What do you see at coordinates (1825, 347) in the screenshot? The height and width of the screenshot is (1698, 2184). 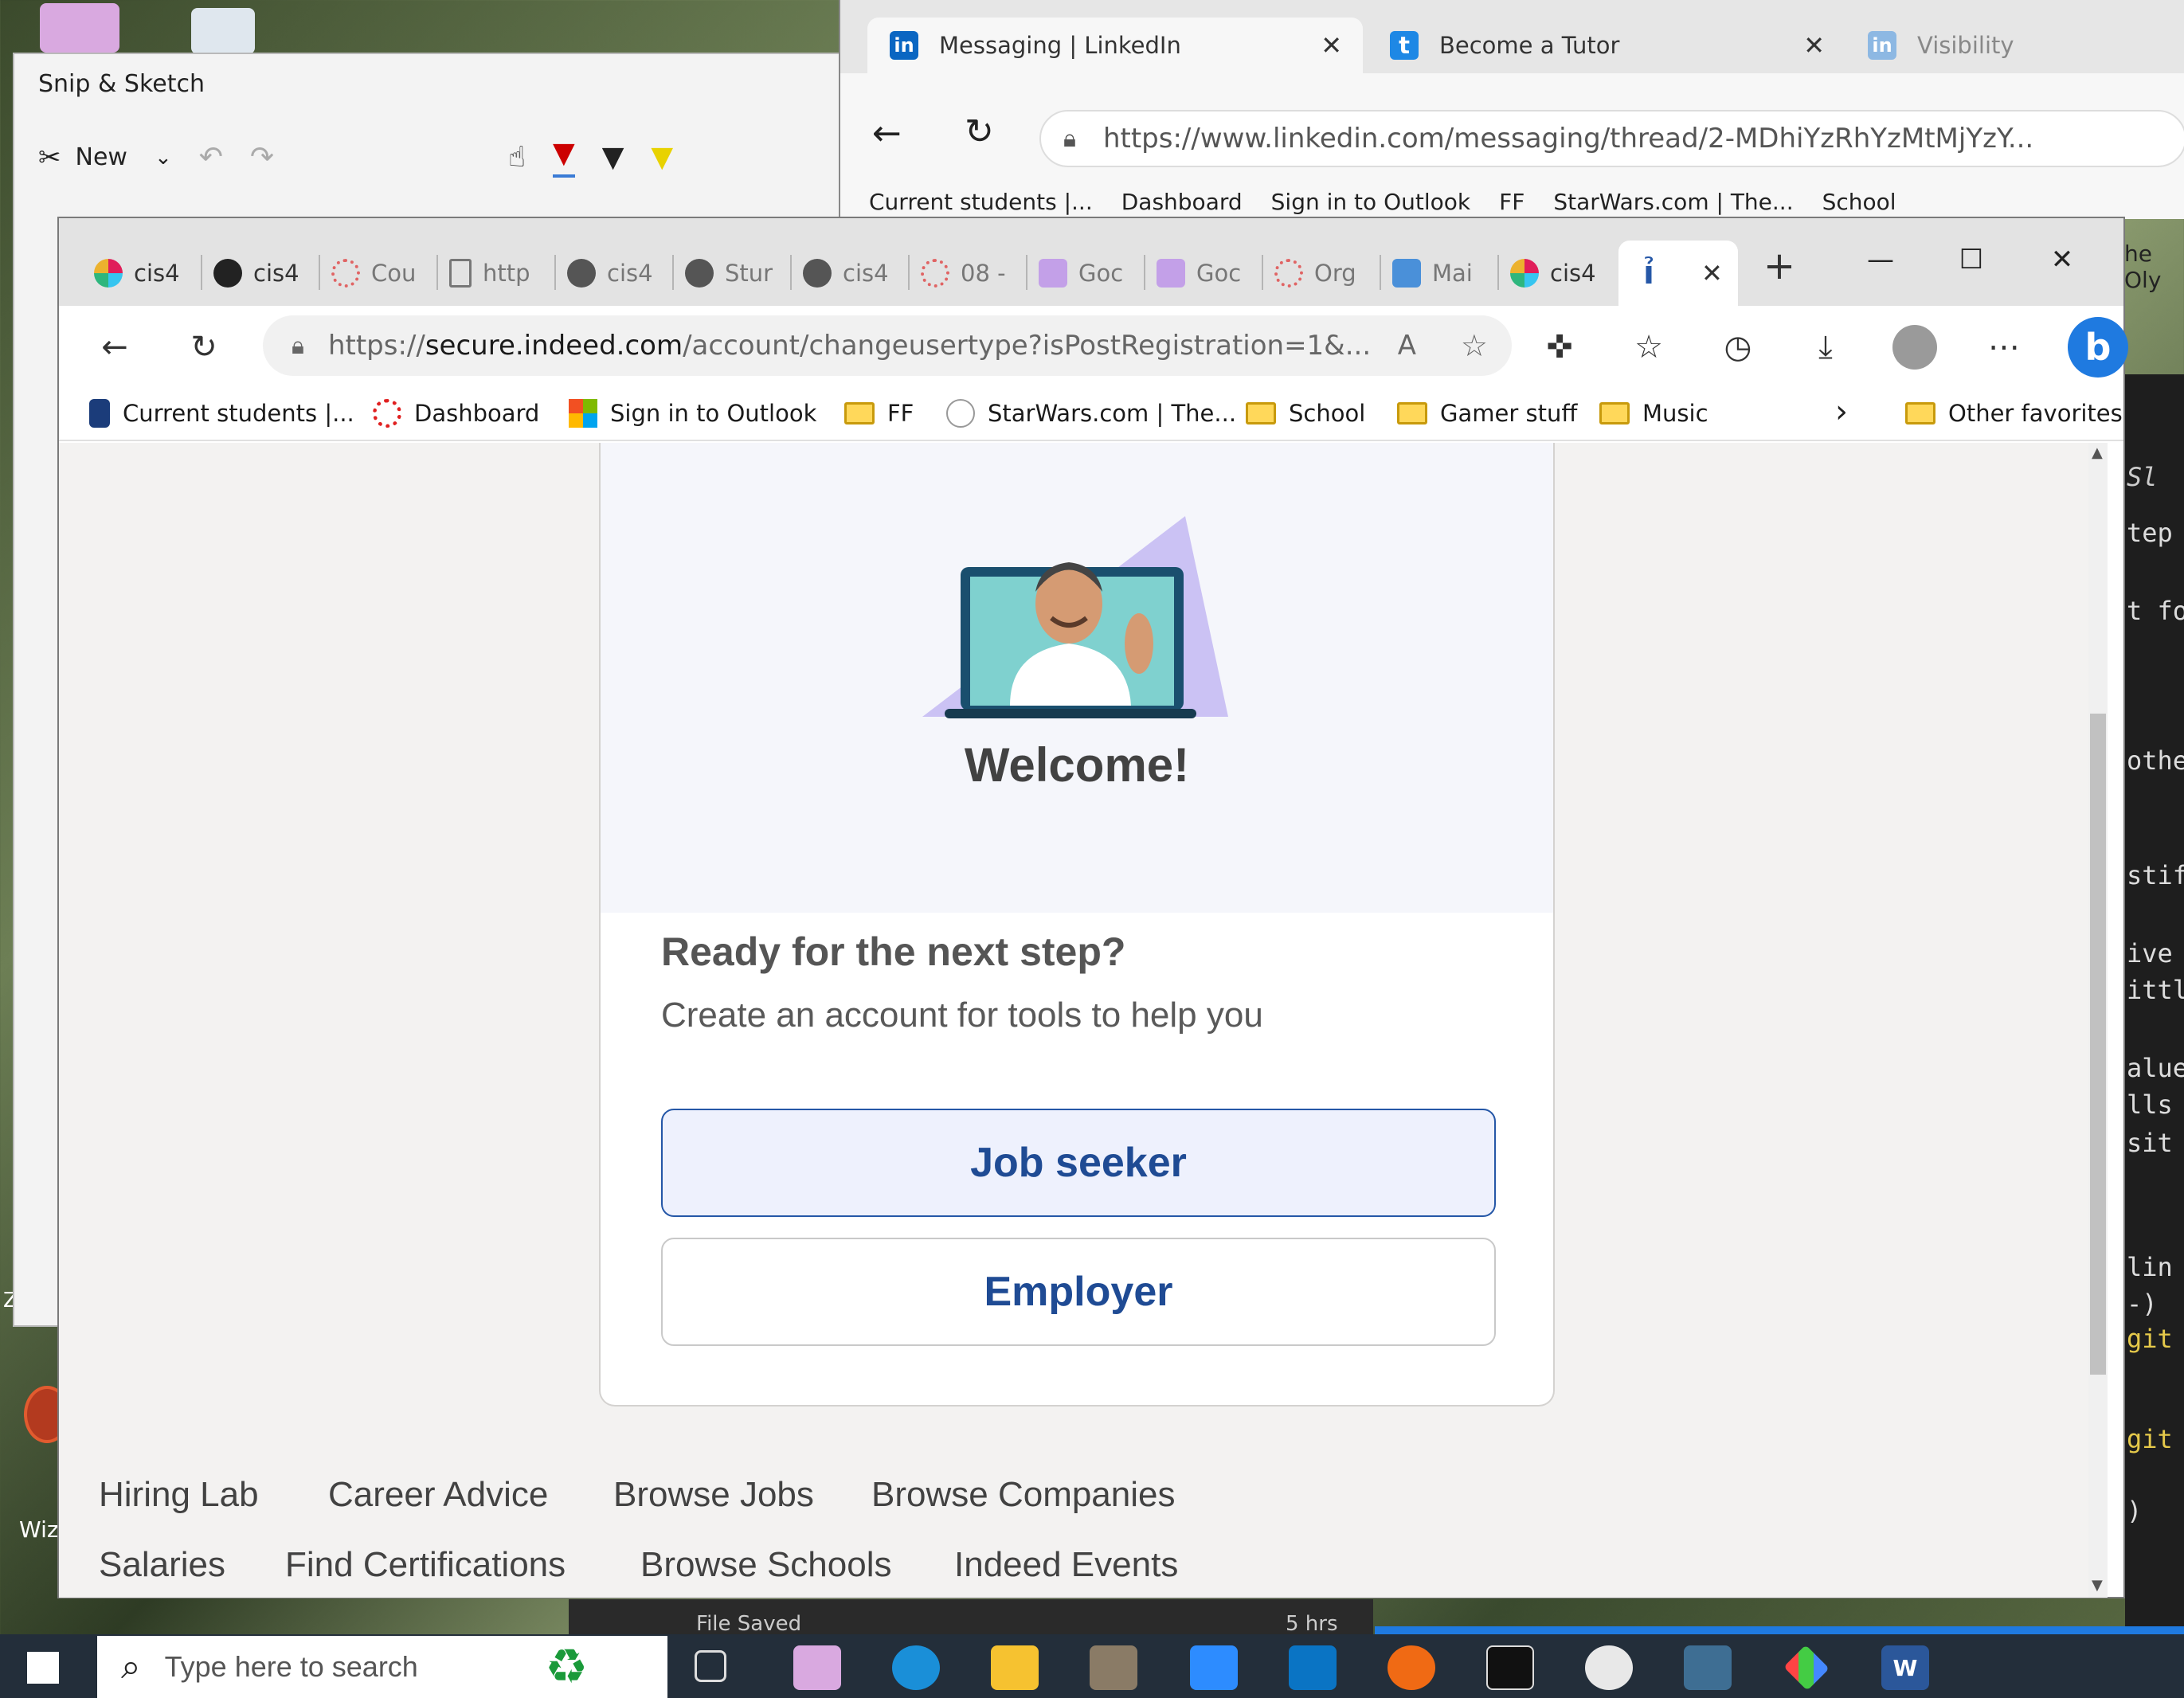 I see `downloads-icon: ⤓` at bounding box center [1825, 347].